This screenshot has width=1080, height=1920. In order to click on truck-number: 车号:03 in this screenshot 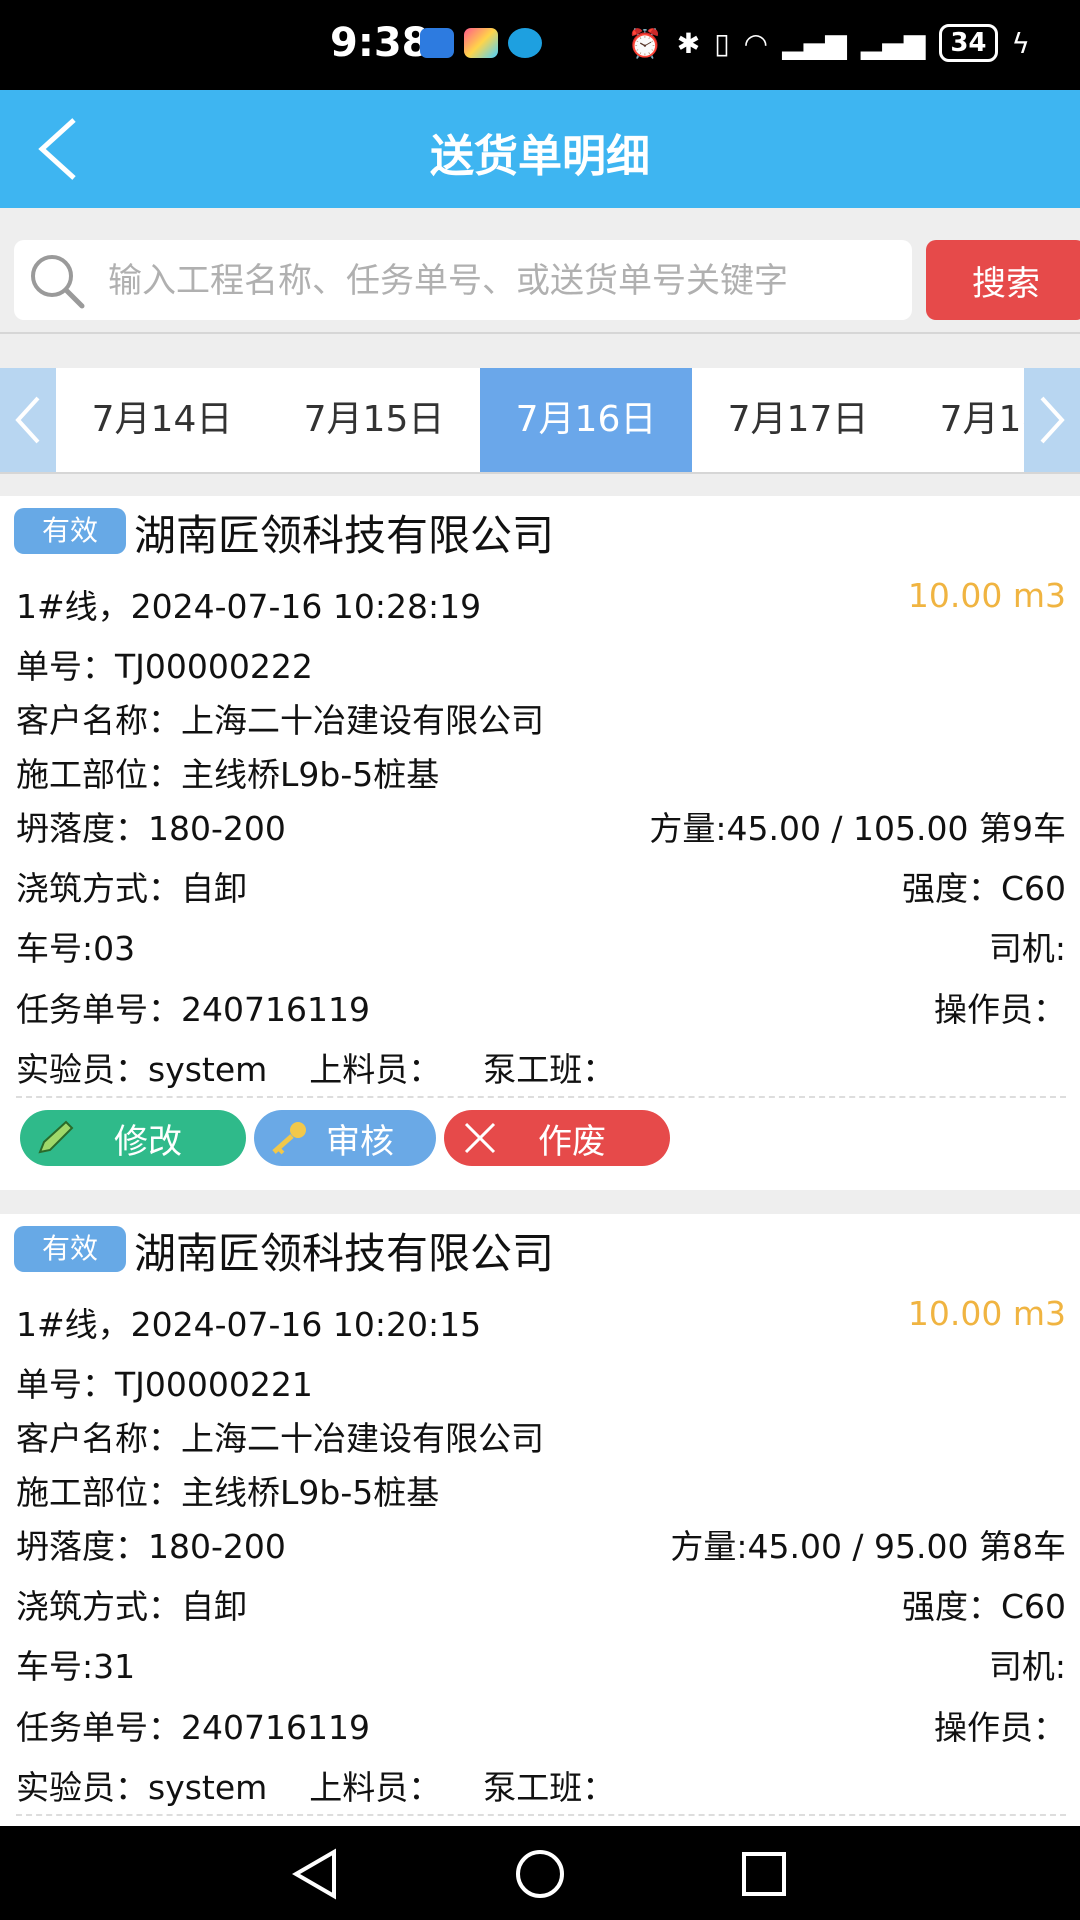, I will do `click(76, 948)`.